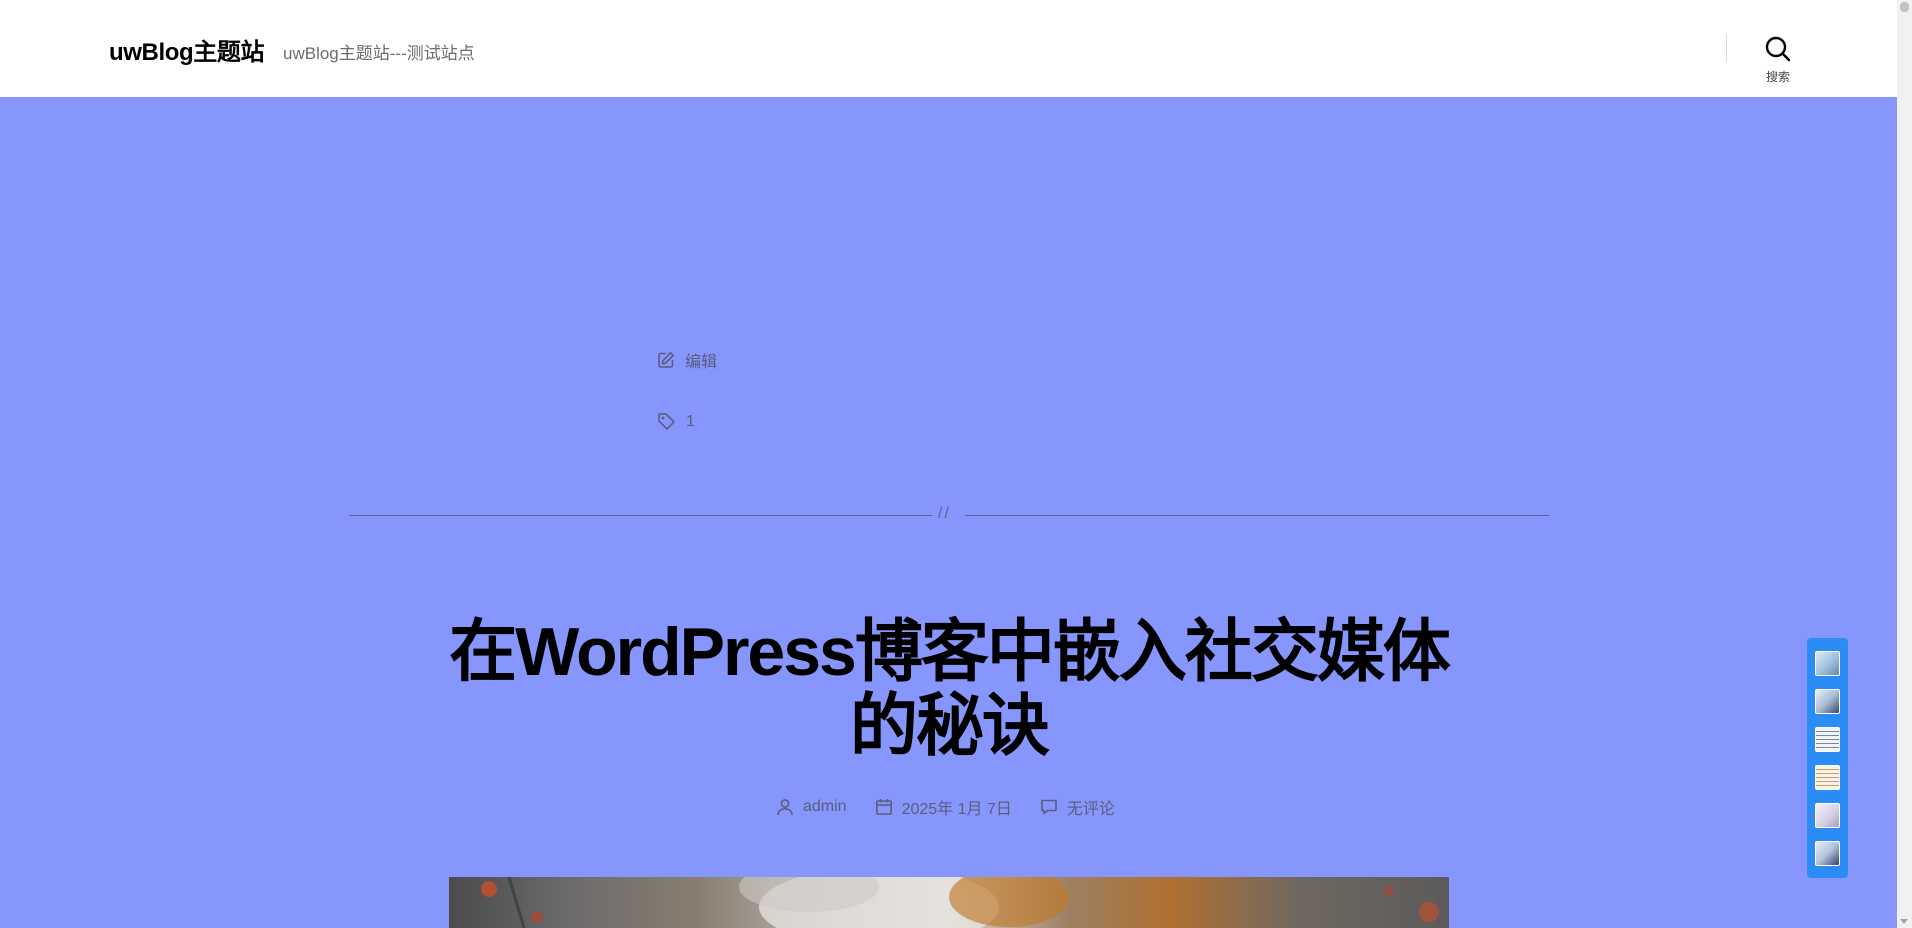  What do you see at coordinates (690, 422) in the screenshot?
I see `tag-link: 1` at bounding box center [690, 422].